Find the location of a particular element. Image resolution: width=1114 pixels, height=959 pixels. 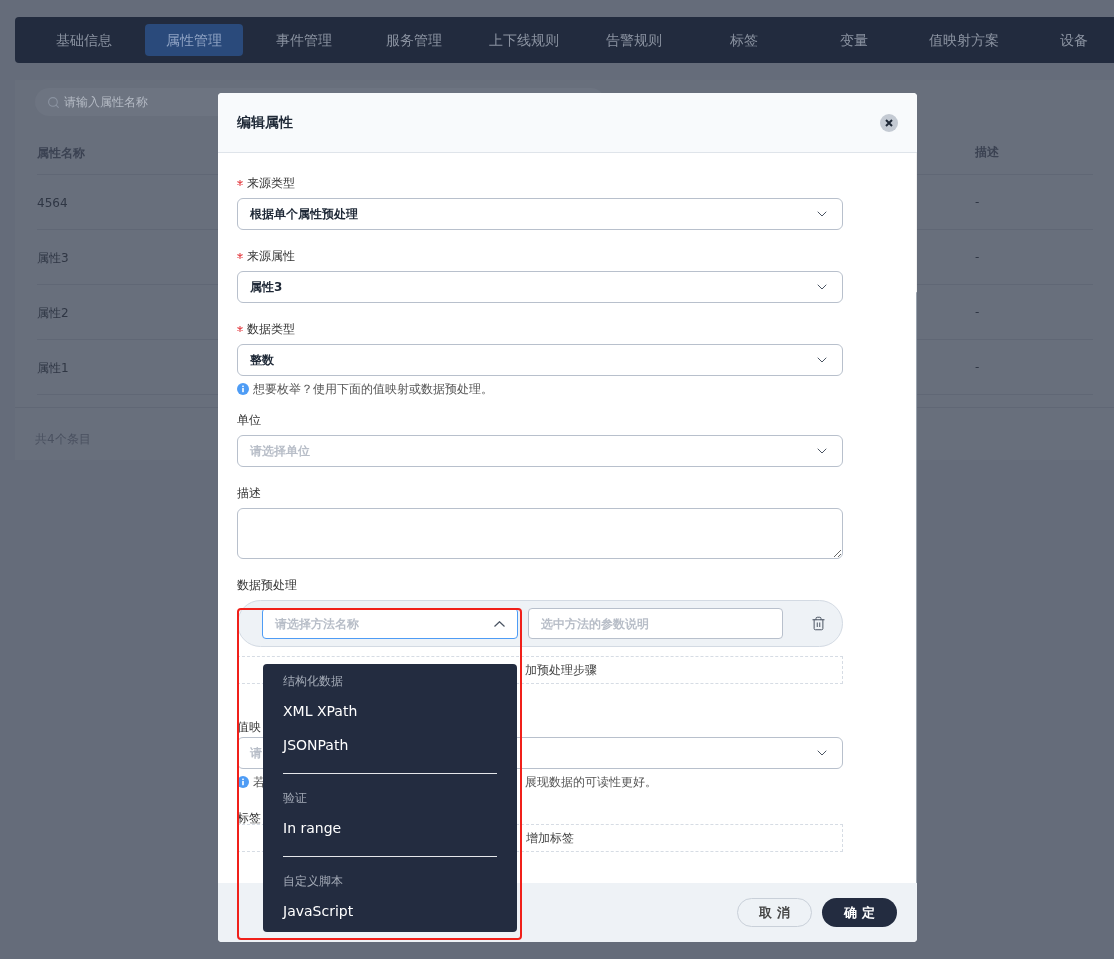

nav-tab: 变量 is located at coordinates (854, 40).